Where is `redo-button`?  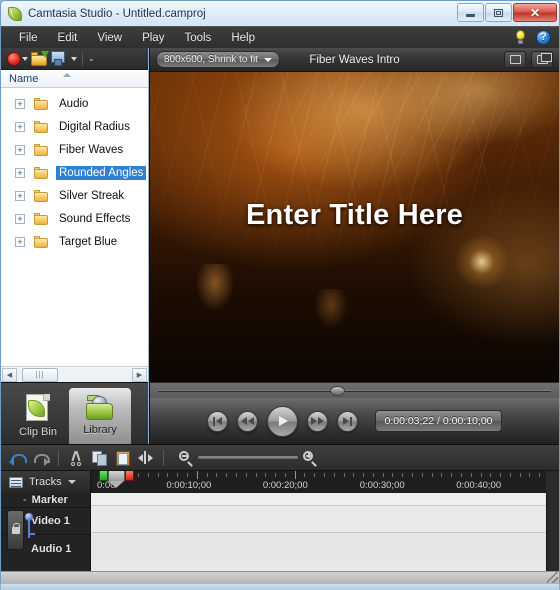
redo-button is located at coordinates (41, 458).